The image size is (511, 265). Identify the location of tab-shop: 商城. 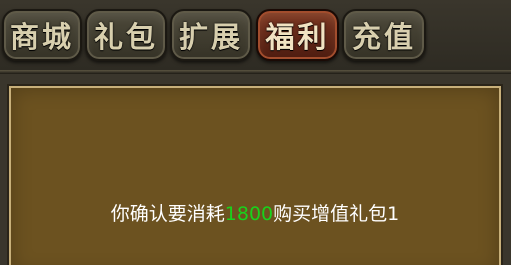
(42, 35).